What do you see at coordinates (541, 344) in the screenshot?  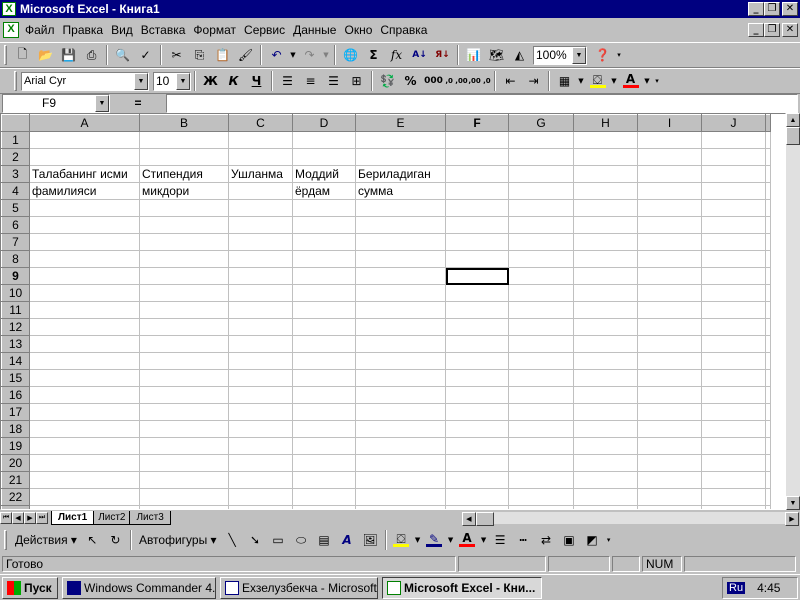 I see `cell-g13` at bounding box center [541, 344].